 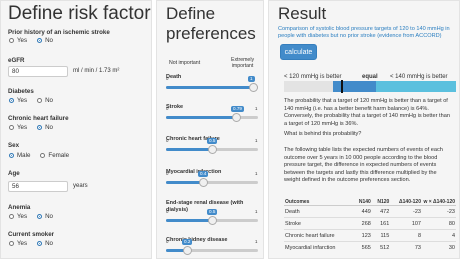 What do you see at coordinates (39, 155) in the screenshot?
I see `sex-radios: Male Female` at bounding box center [39, 155].